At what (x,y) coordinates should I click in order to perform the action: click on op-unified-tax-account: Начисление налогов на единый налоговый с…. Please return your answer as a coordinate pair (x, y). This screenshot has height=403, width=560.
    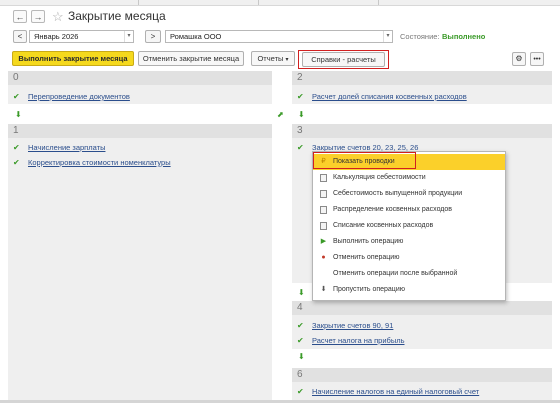
    Looking at the image, I should click on (395, 392).